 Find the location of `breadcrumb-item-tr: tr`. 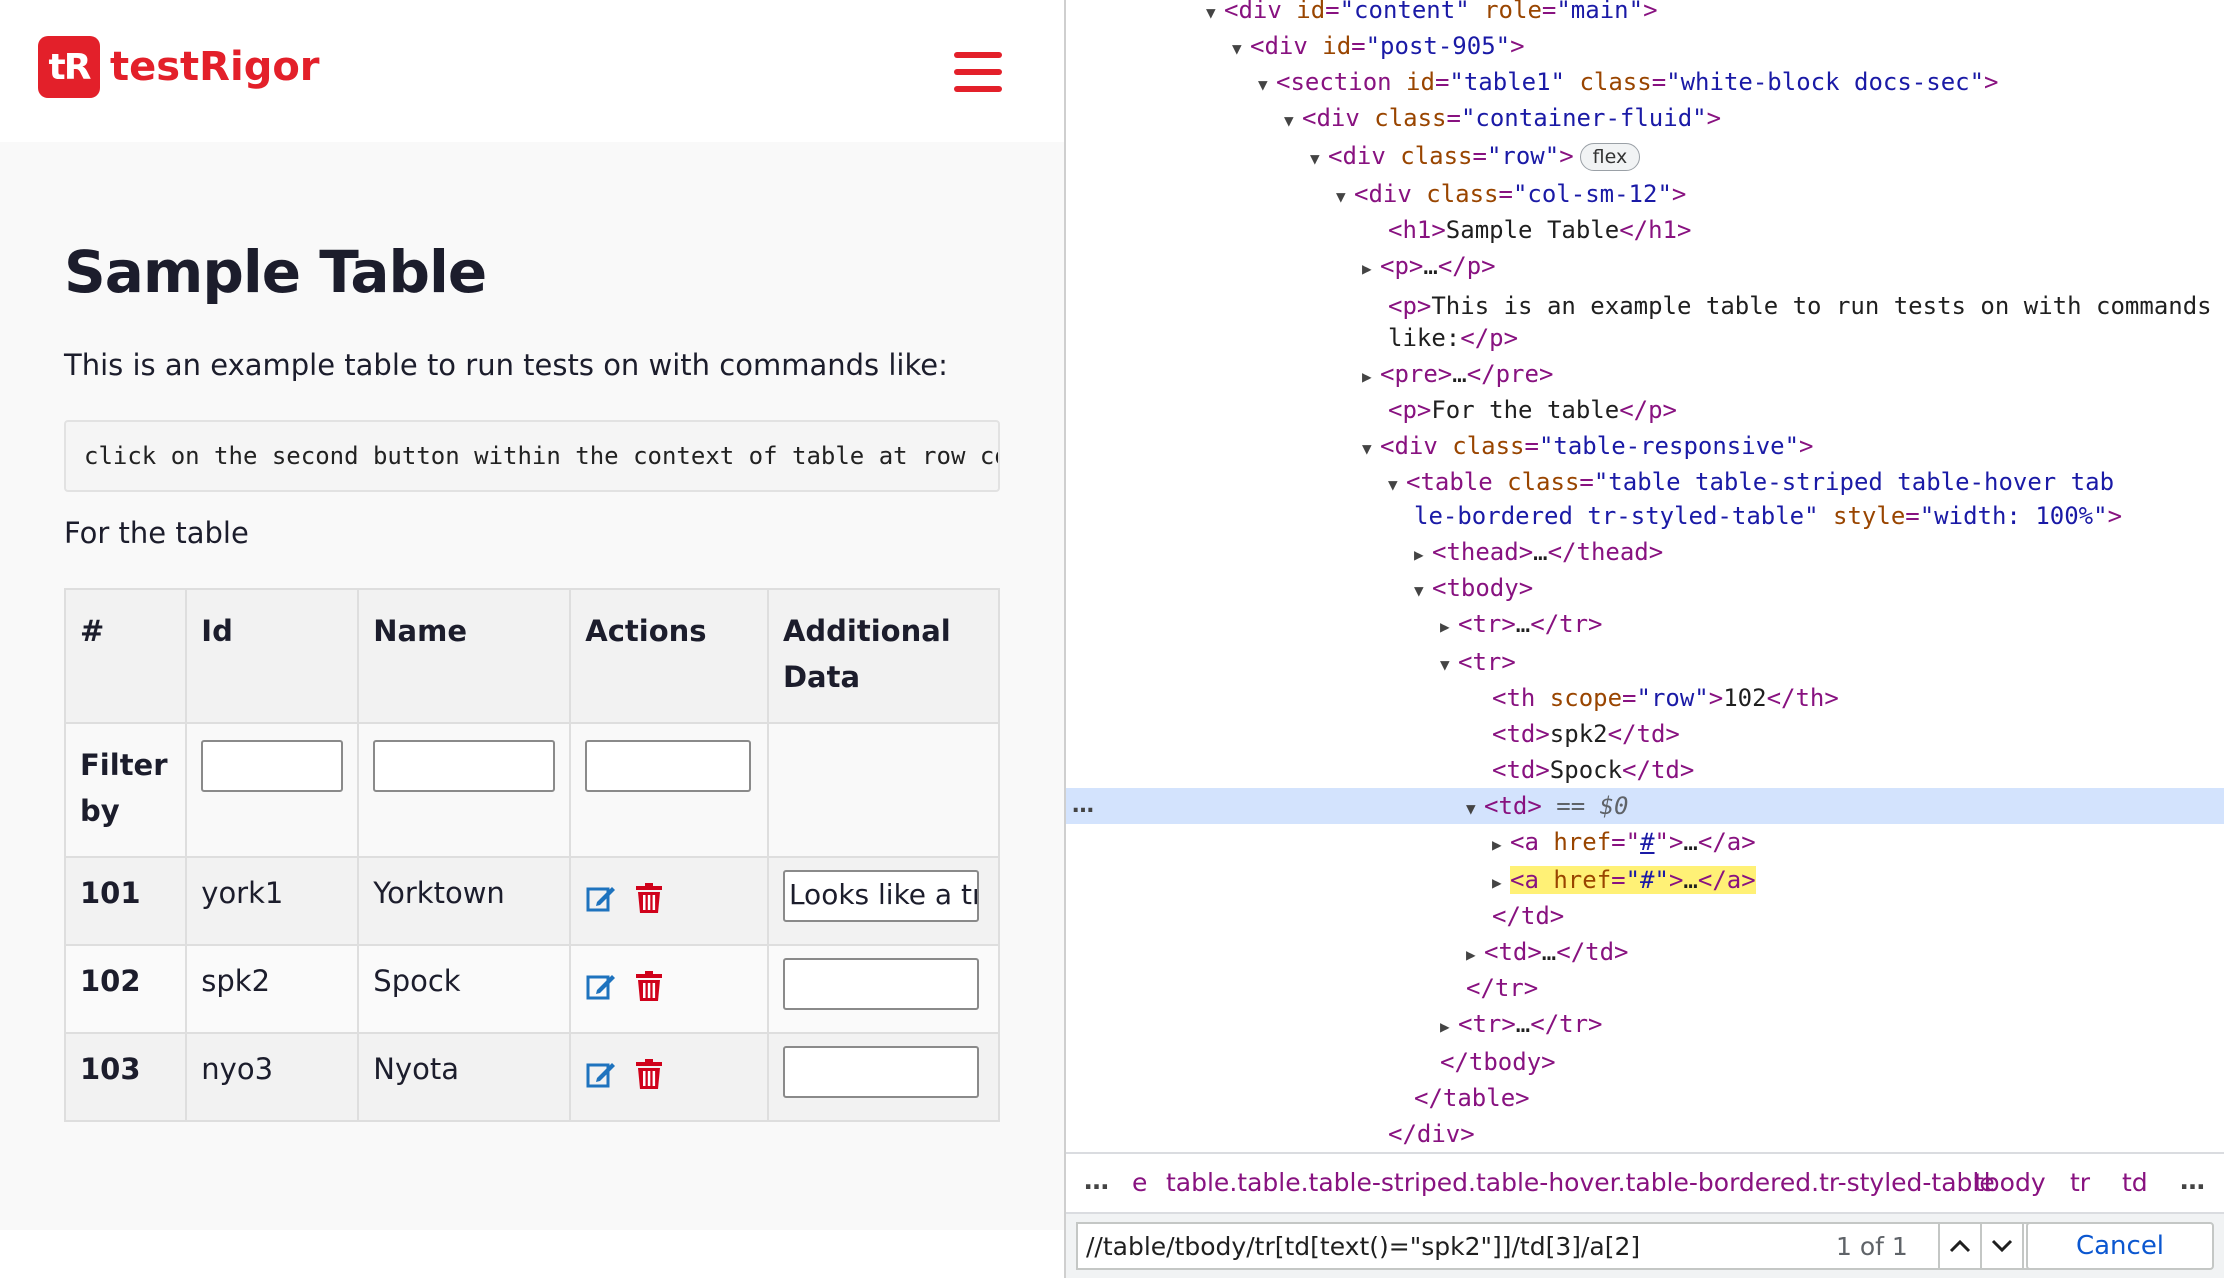

breadcrumb-item-tr: tr is located at coordinates (2080, 1182).